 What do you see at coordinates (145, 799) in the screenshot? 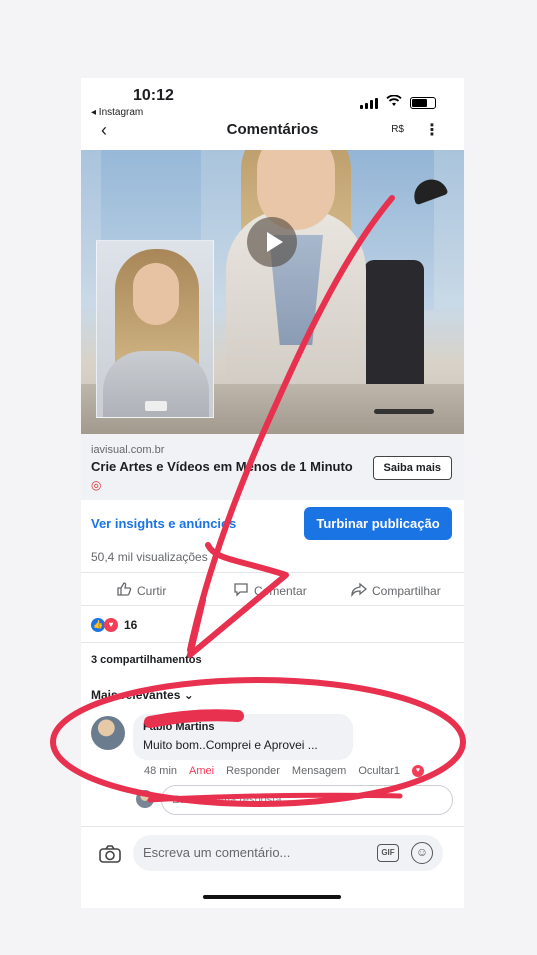
I see `reply-avatar` at bounding box center [145, 799].